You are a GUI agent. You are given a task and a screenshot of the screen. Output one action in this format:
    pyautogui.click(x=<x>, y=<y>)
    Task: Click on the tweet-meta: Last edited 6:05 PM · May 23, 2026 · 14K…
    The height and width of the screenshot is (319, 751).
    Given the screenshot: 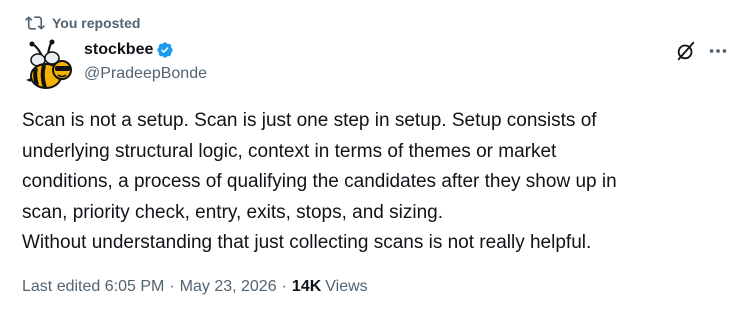 What is the action you would take?
    pyautogui.click(x=195, y=287)
    